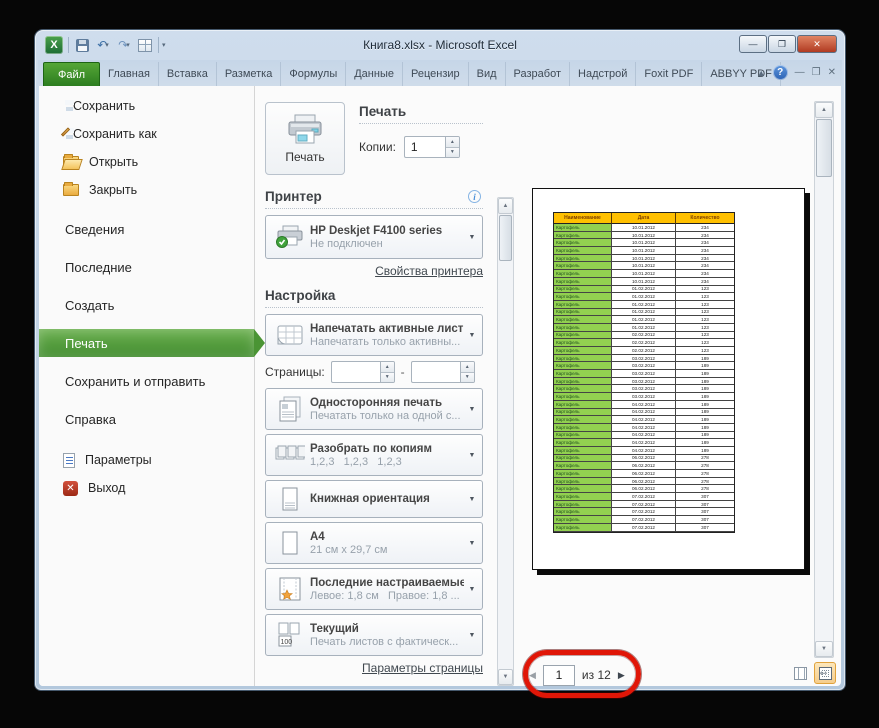 The height and width of the screenshot is (728, 879). I want to click on tab-file: Файл, so click(72, 74).